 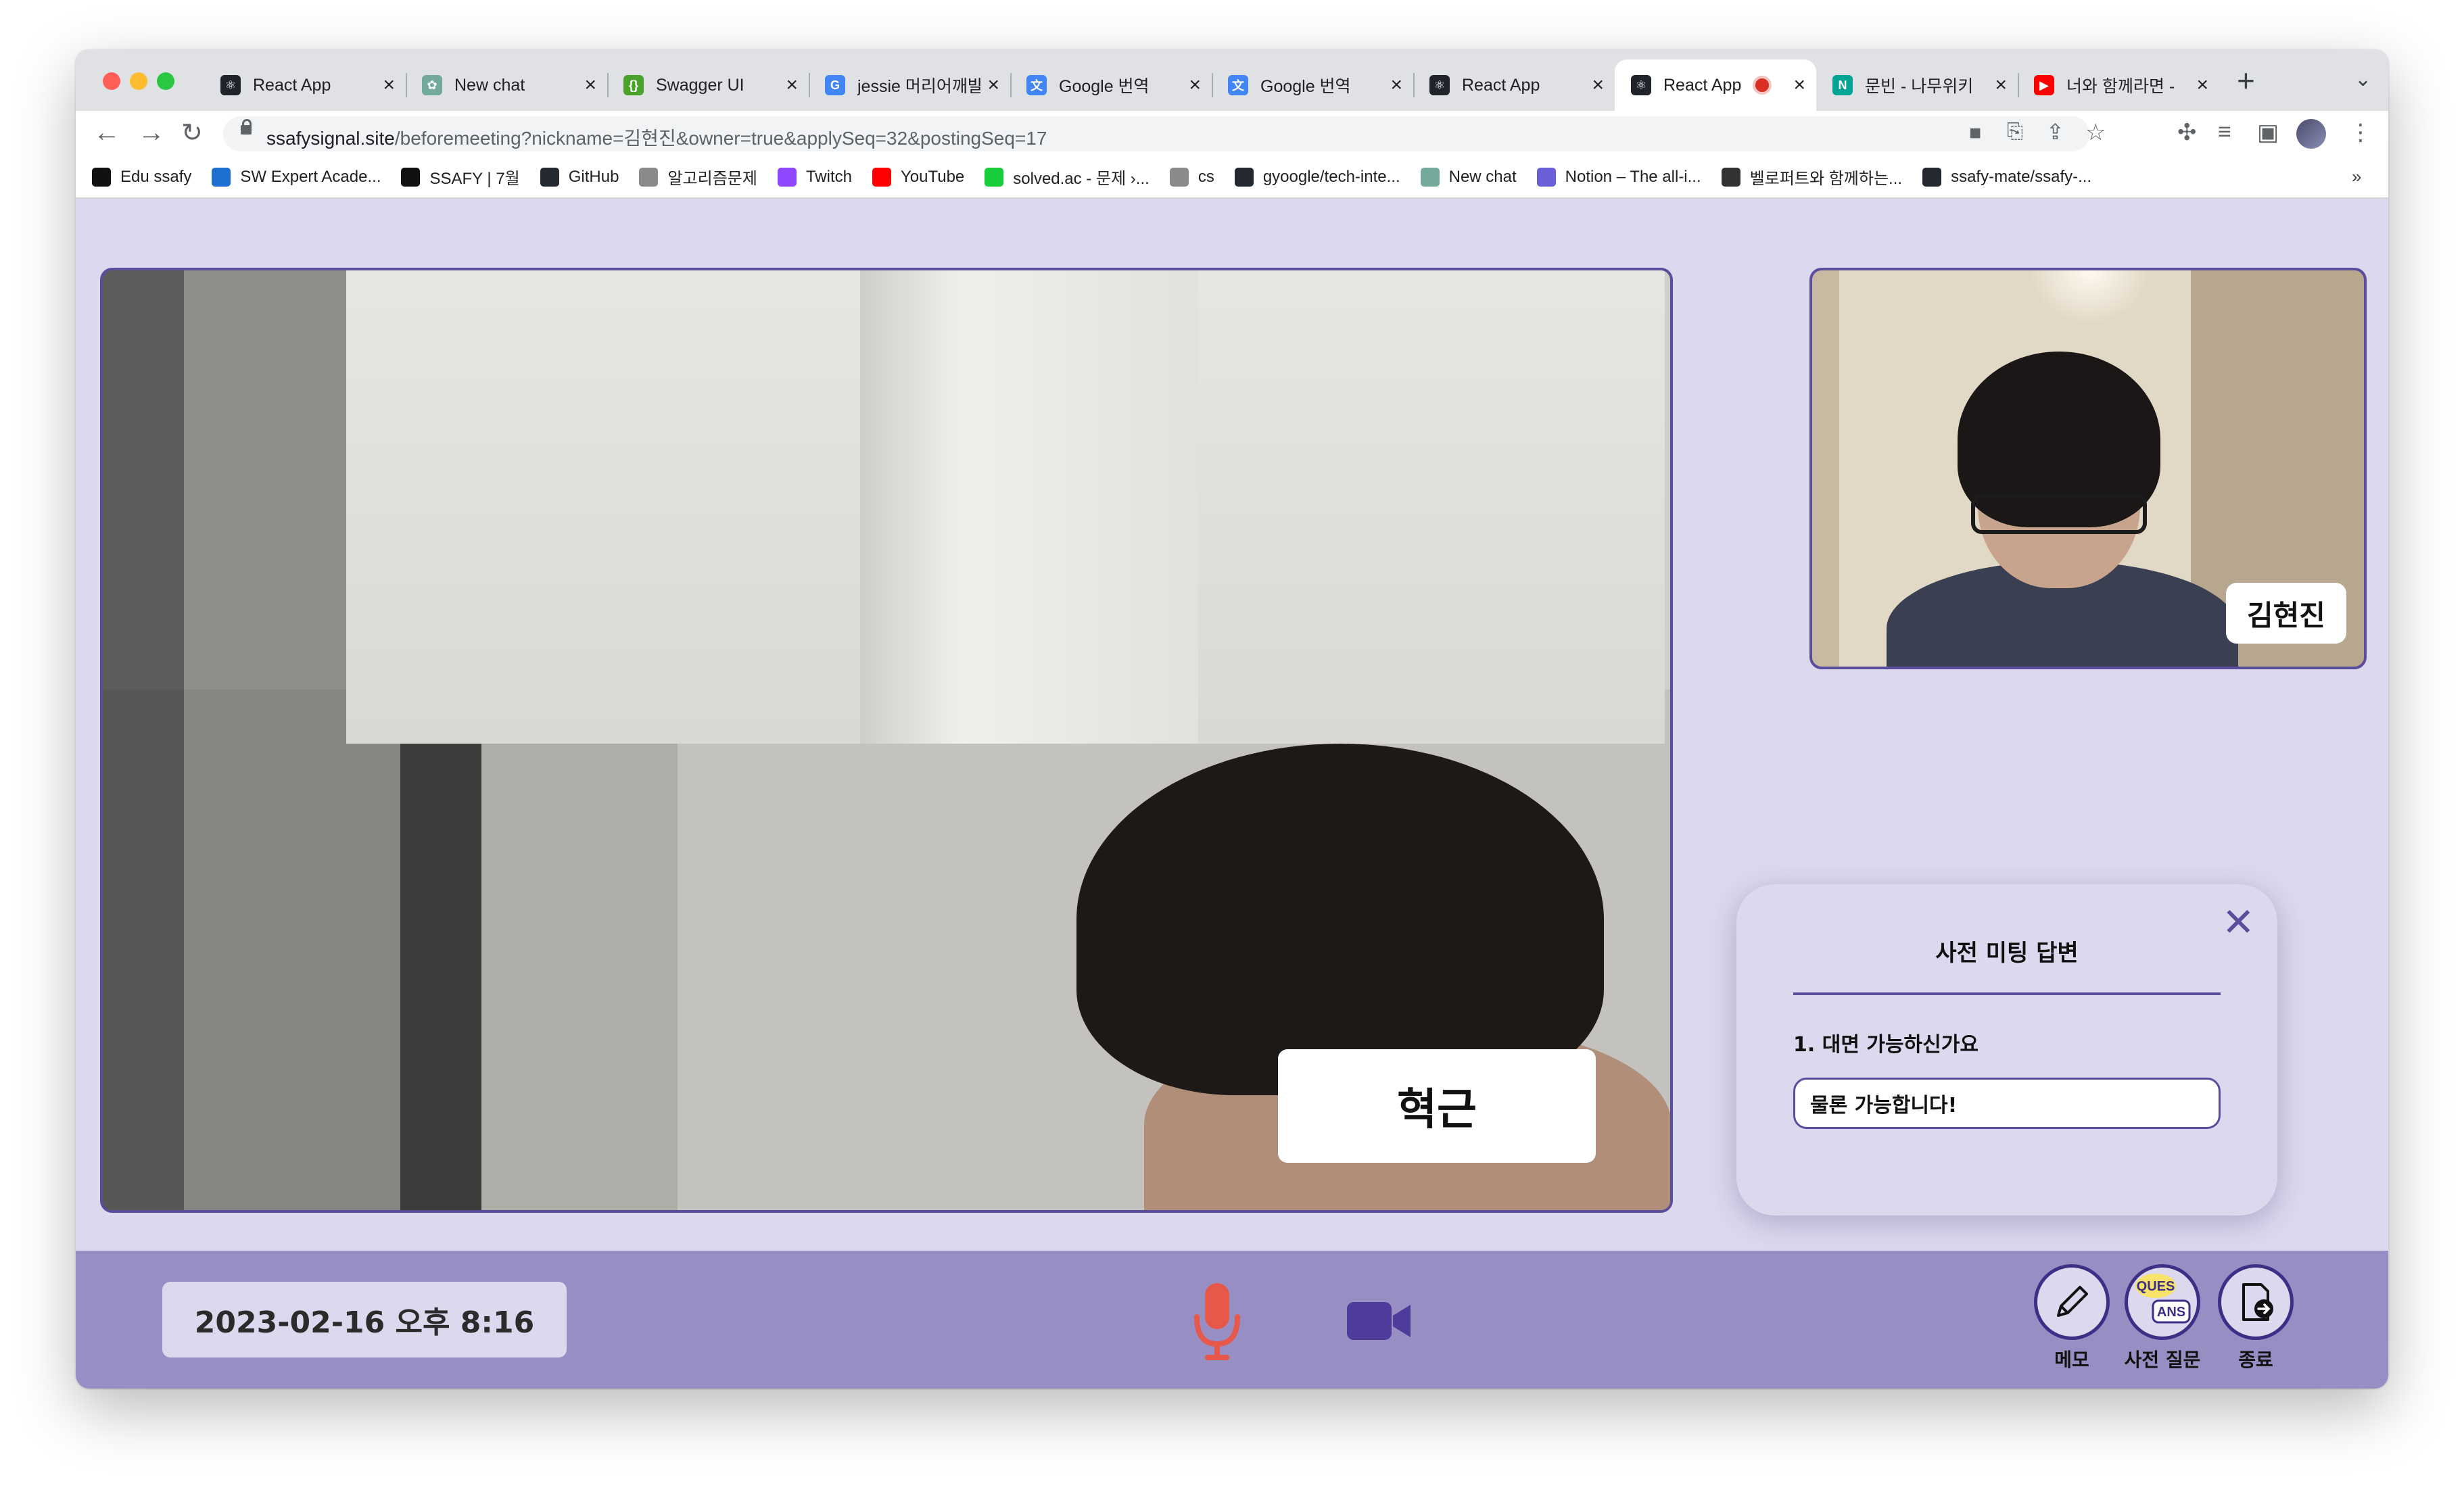 I want to click on panel-title: 사전 미팅 답변, so click(x=2007, y=953).